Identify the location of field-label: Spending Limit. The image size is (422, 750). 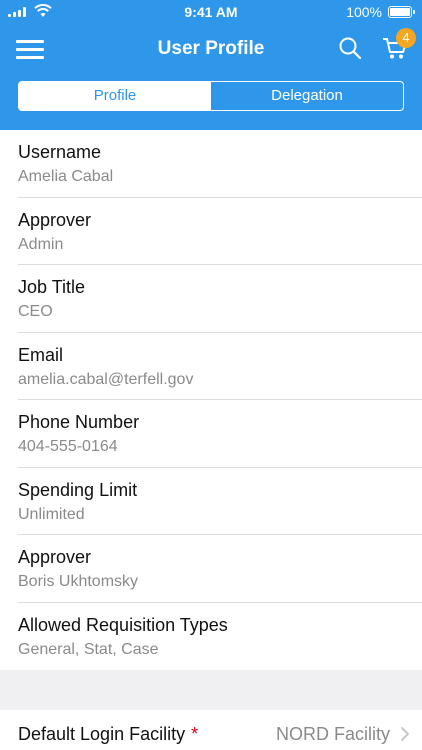
(78, 489).